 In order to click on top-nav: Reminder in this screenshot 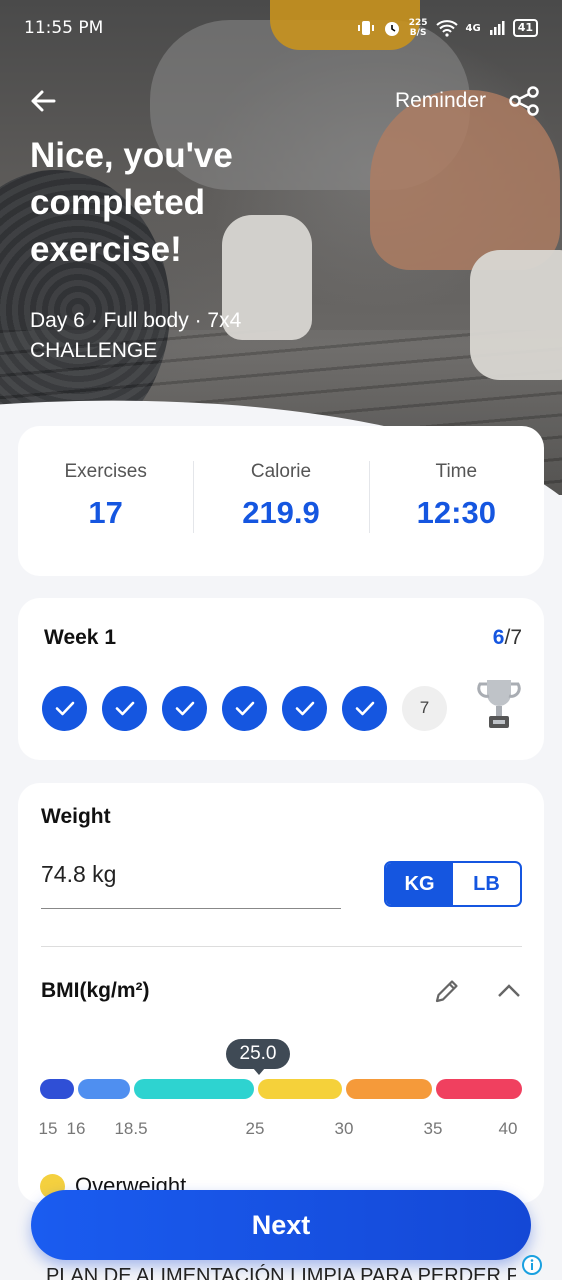, I will do `click(281, 101)`.